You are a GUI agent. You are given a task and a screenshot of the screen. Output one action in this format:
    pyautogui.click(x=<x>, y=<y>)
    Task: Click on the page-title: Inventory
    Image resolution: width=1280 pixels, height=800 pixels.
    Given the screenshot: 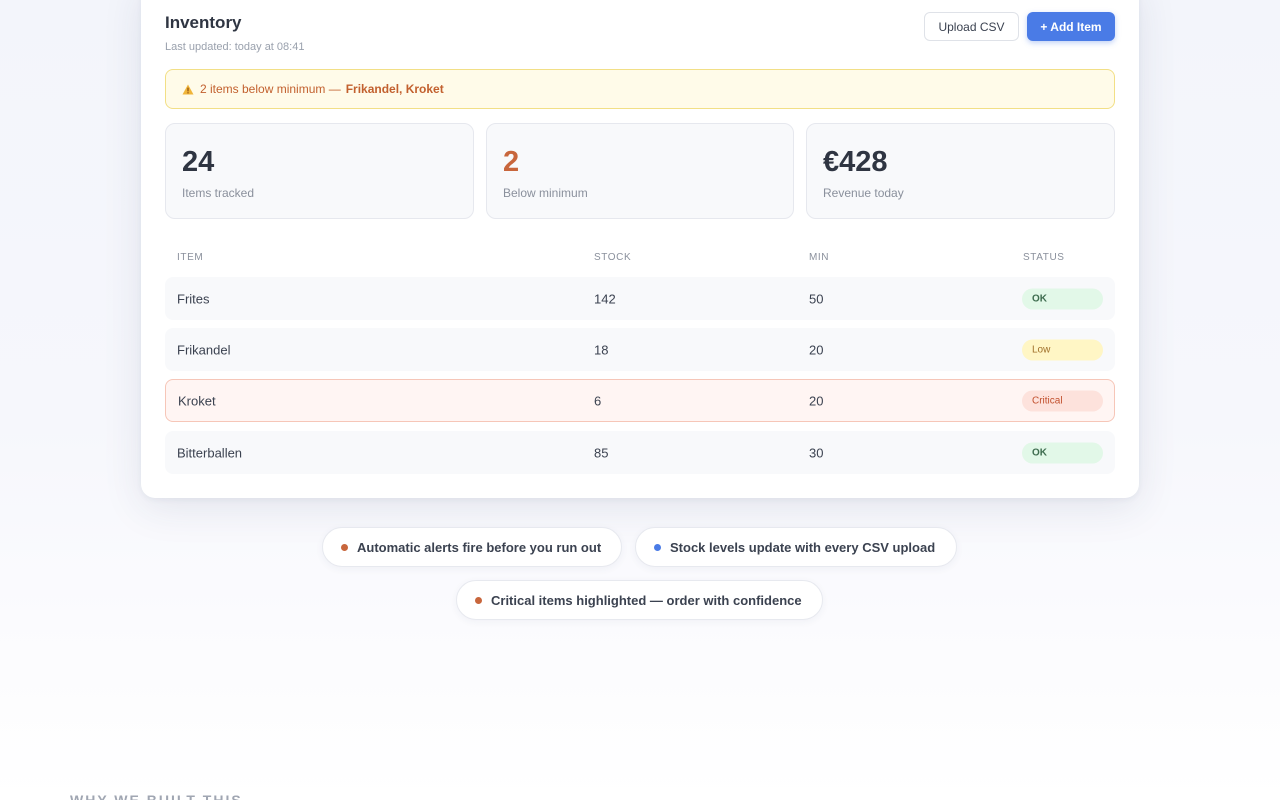 What is the action you would take?
    pyautogui.click(x=203, y=22)
    